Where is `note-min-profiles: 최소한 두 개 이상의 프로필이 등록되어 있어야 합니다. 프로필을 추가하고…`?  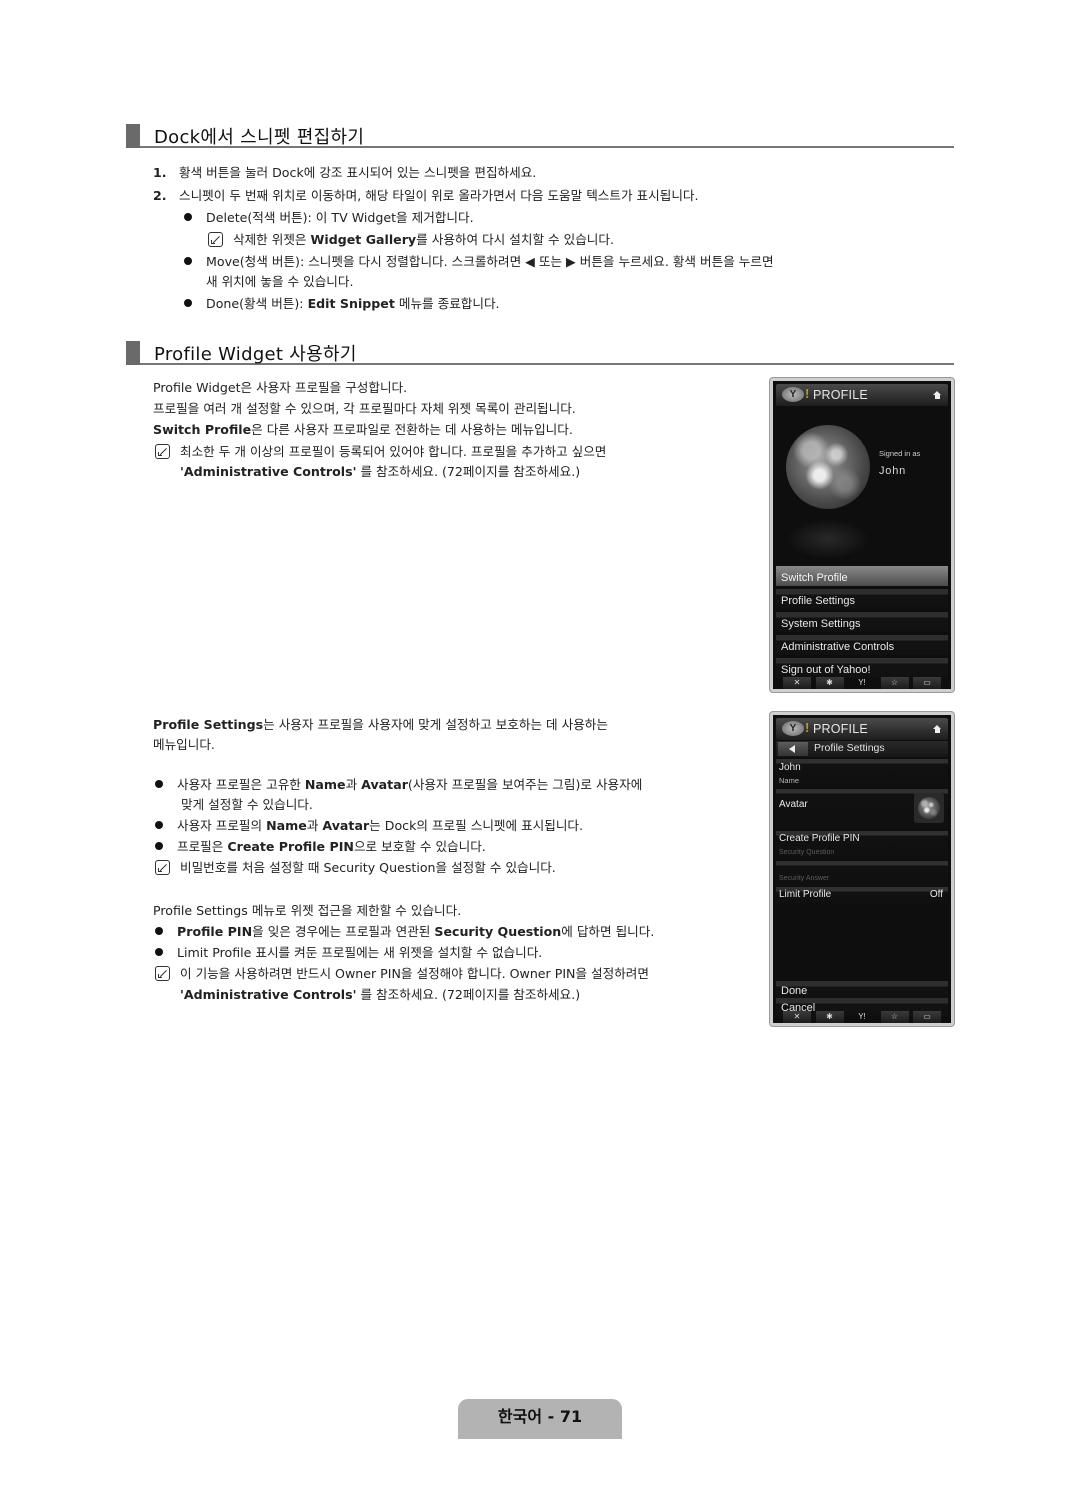
note-min-profiles: 최소한 두 개 이상의 프로필이 등록되어 있어야 합니다. 프로필을 추가하고… is located at coordinates (380, 452).